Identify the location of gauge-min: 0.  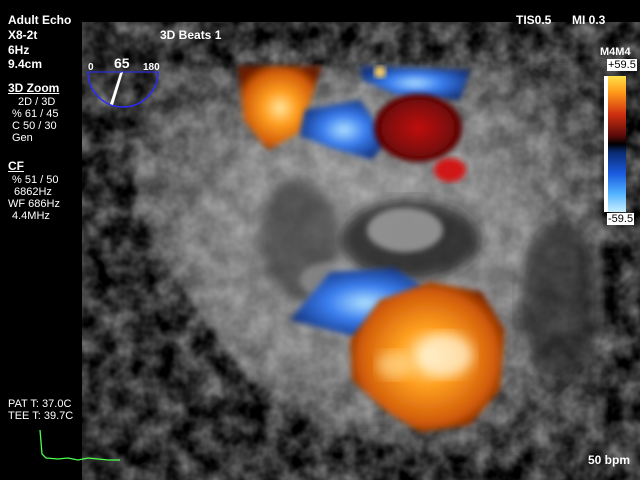
(91, 67).